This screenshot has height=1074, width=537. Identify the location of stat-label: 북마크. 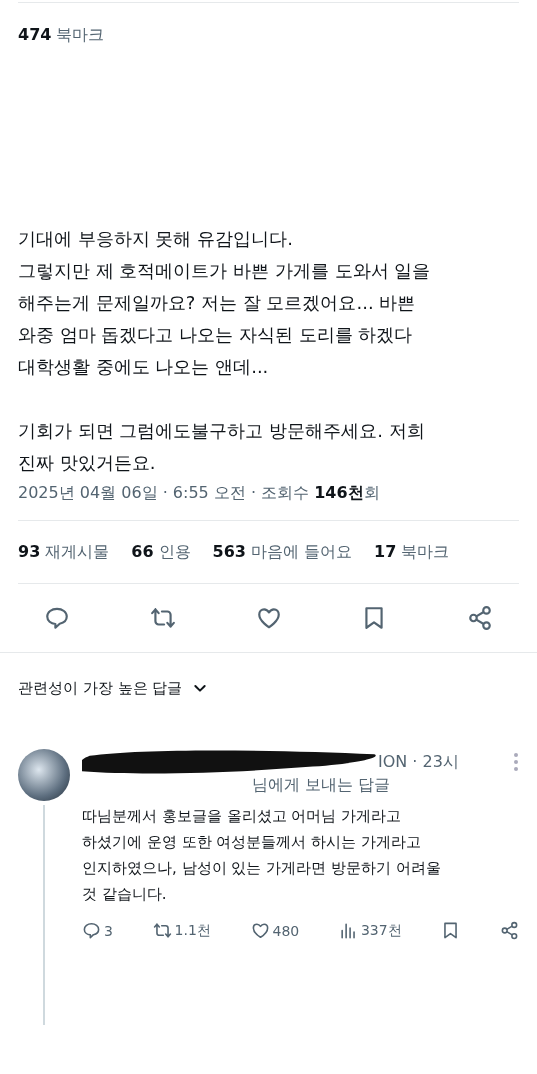
(425, 552).